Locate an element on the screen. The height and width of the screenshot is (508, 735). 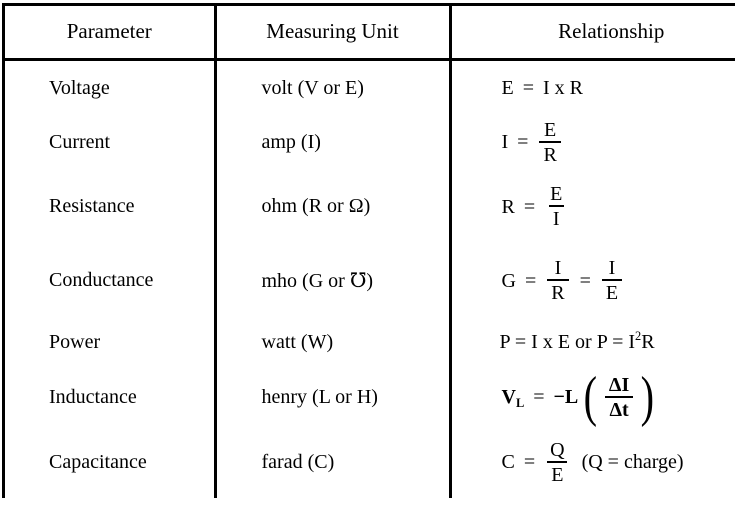
formula-note: (Q = charge) is located at coordinates (632, 462).